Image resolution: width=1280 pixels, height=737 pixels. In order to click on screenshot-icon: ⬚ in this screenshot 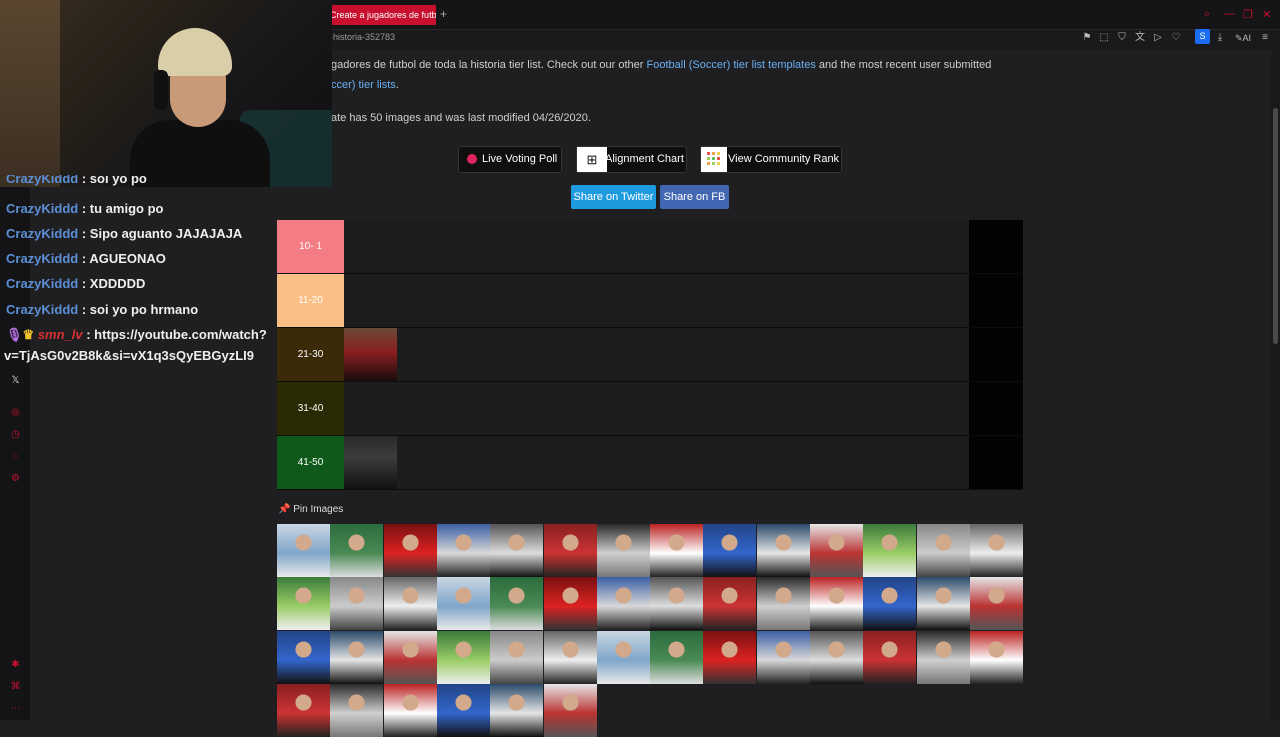, I will do `click(1104, 38)`.